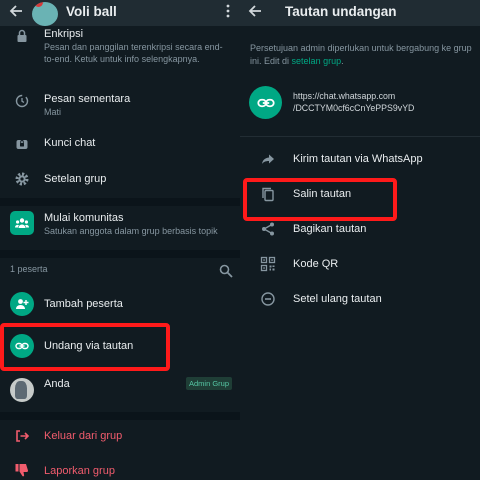 The height and width of the screenshot is (480, 480). I want to click on invite-link-icon, so click(265, 102).